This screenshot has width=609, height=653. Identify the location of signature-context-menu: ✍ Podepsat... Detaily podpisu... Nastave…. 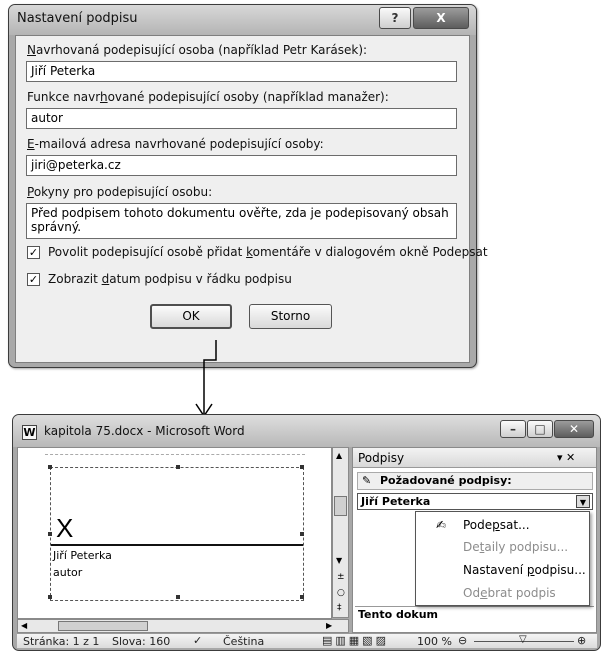
(502, 558).